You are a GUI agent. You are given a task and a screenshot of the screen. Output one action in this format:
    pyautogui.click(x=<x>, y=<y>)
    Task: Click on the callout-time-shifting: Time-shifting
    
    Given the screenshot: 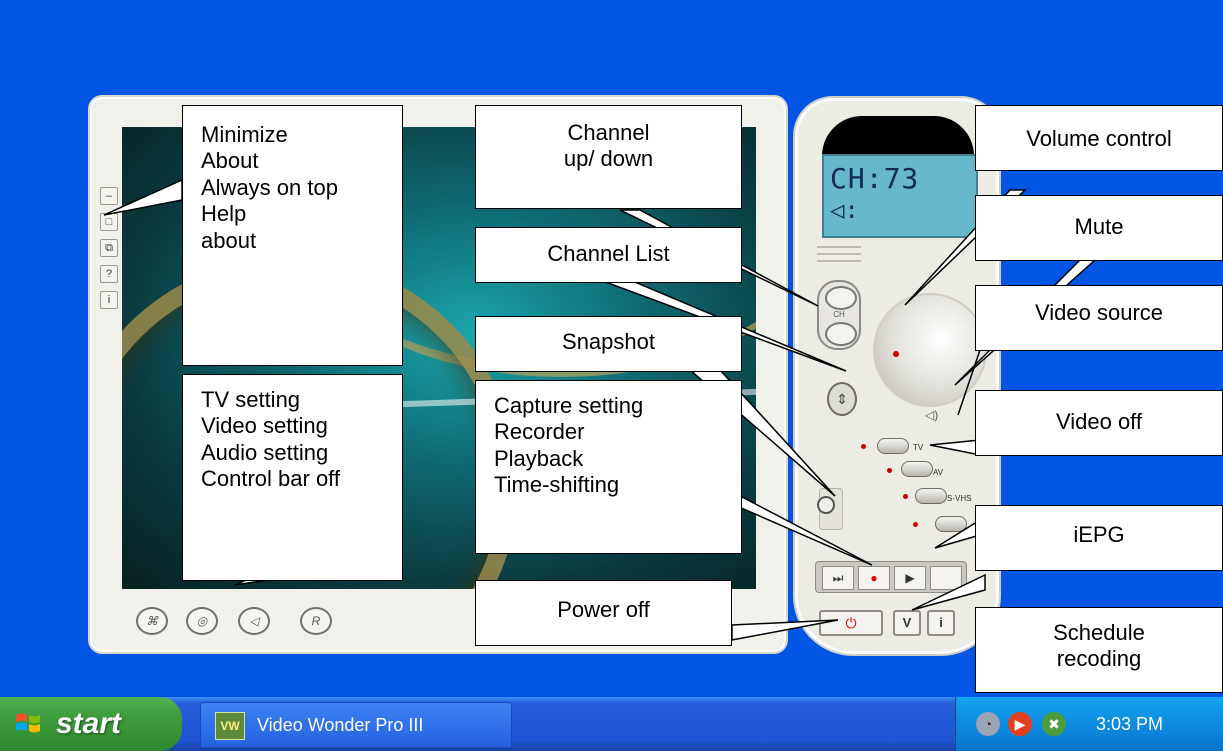 What is the action you would take?
    pyautogui.click(x=557, y=485)
    